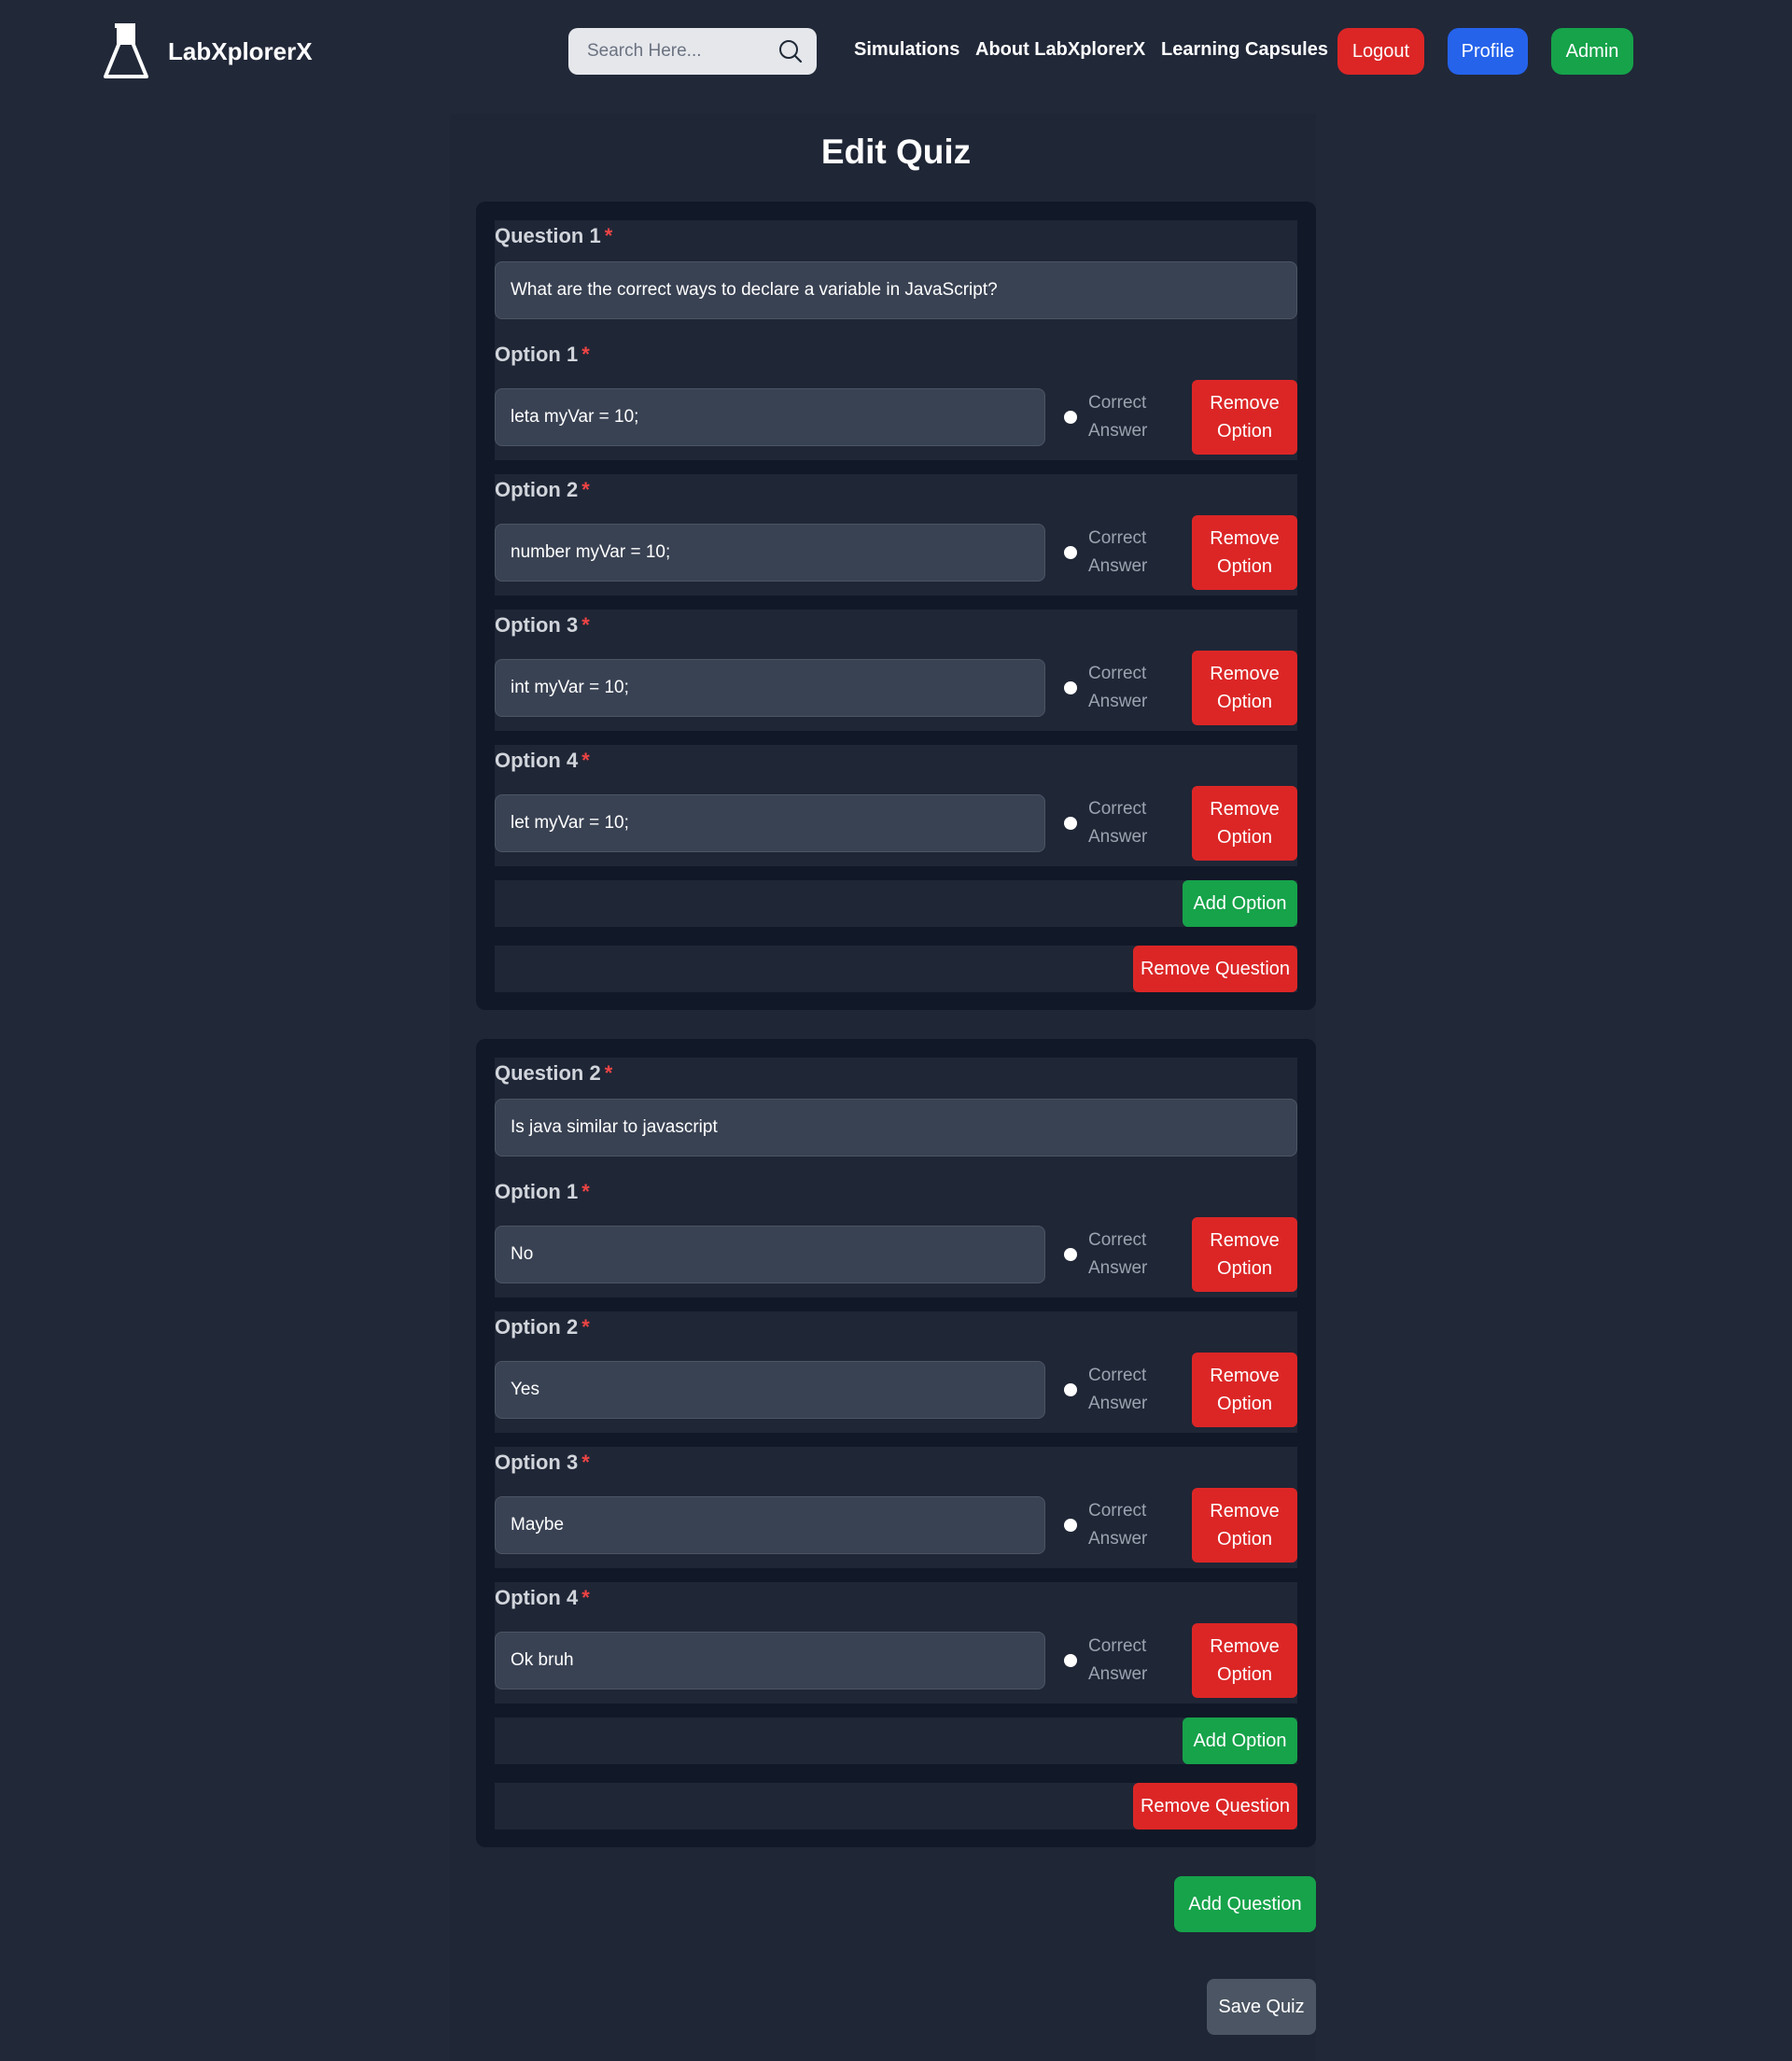  I want to click on search-input, so click(666, 51).